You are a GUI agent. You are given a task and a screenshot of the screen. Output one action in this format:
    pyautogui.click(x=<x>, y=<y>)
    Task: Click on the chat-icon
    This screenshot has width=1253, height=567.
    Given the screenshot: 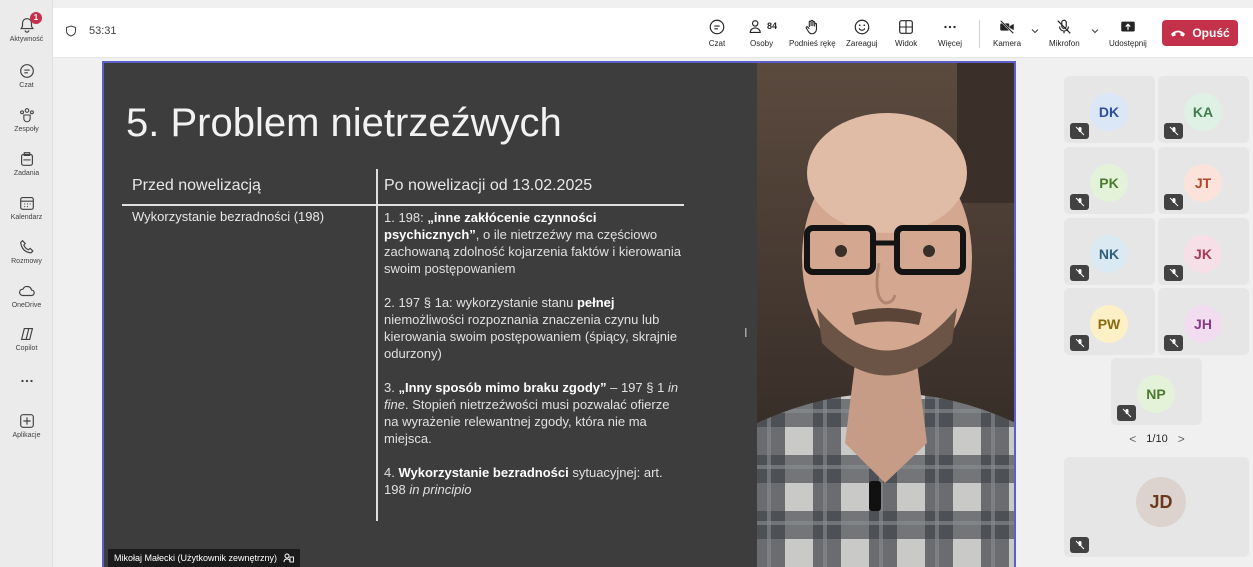 What is the action you would take?
    pyautogui.click(x=26, y=71)
    